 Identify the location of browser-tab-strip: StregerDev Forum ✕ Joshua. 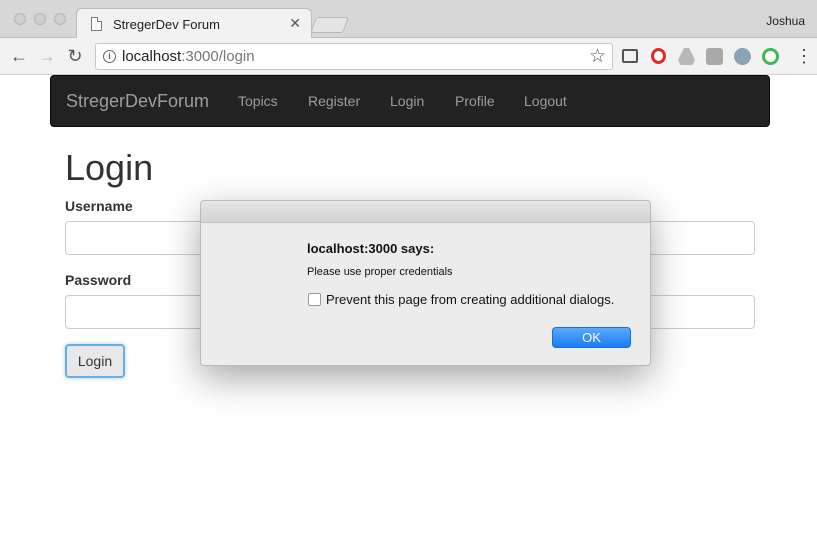
(408, 19).